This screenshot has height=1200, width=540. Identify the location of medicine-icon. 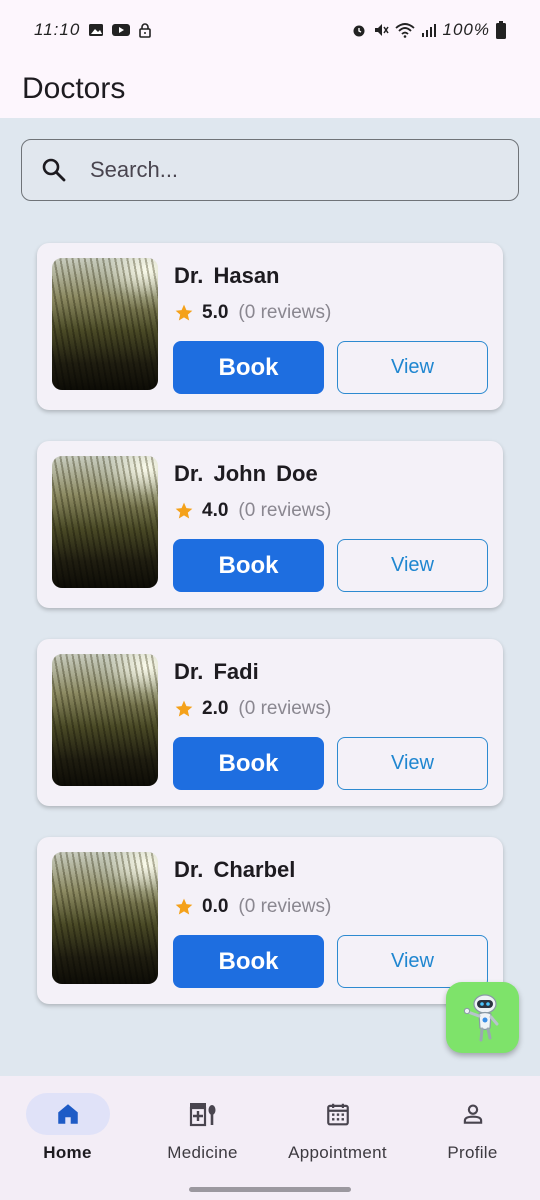
(202, 1115).